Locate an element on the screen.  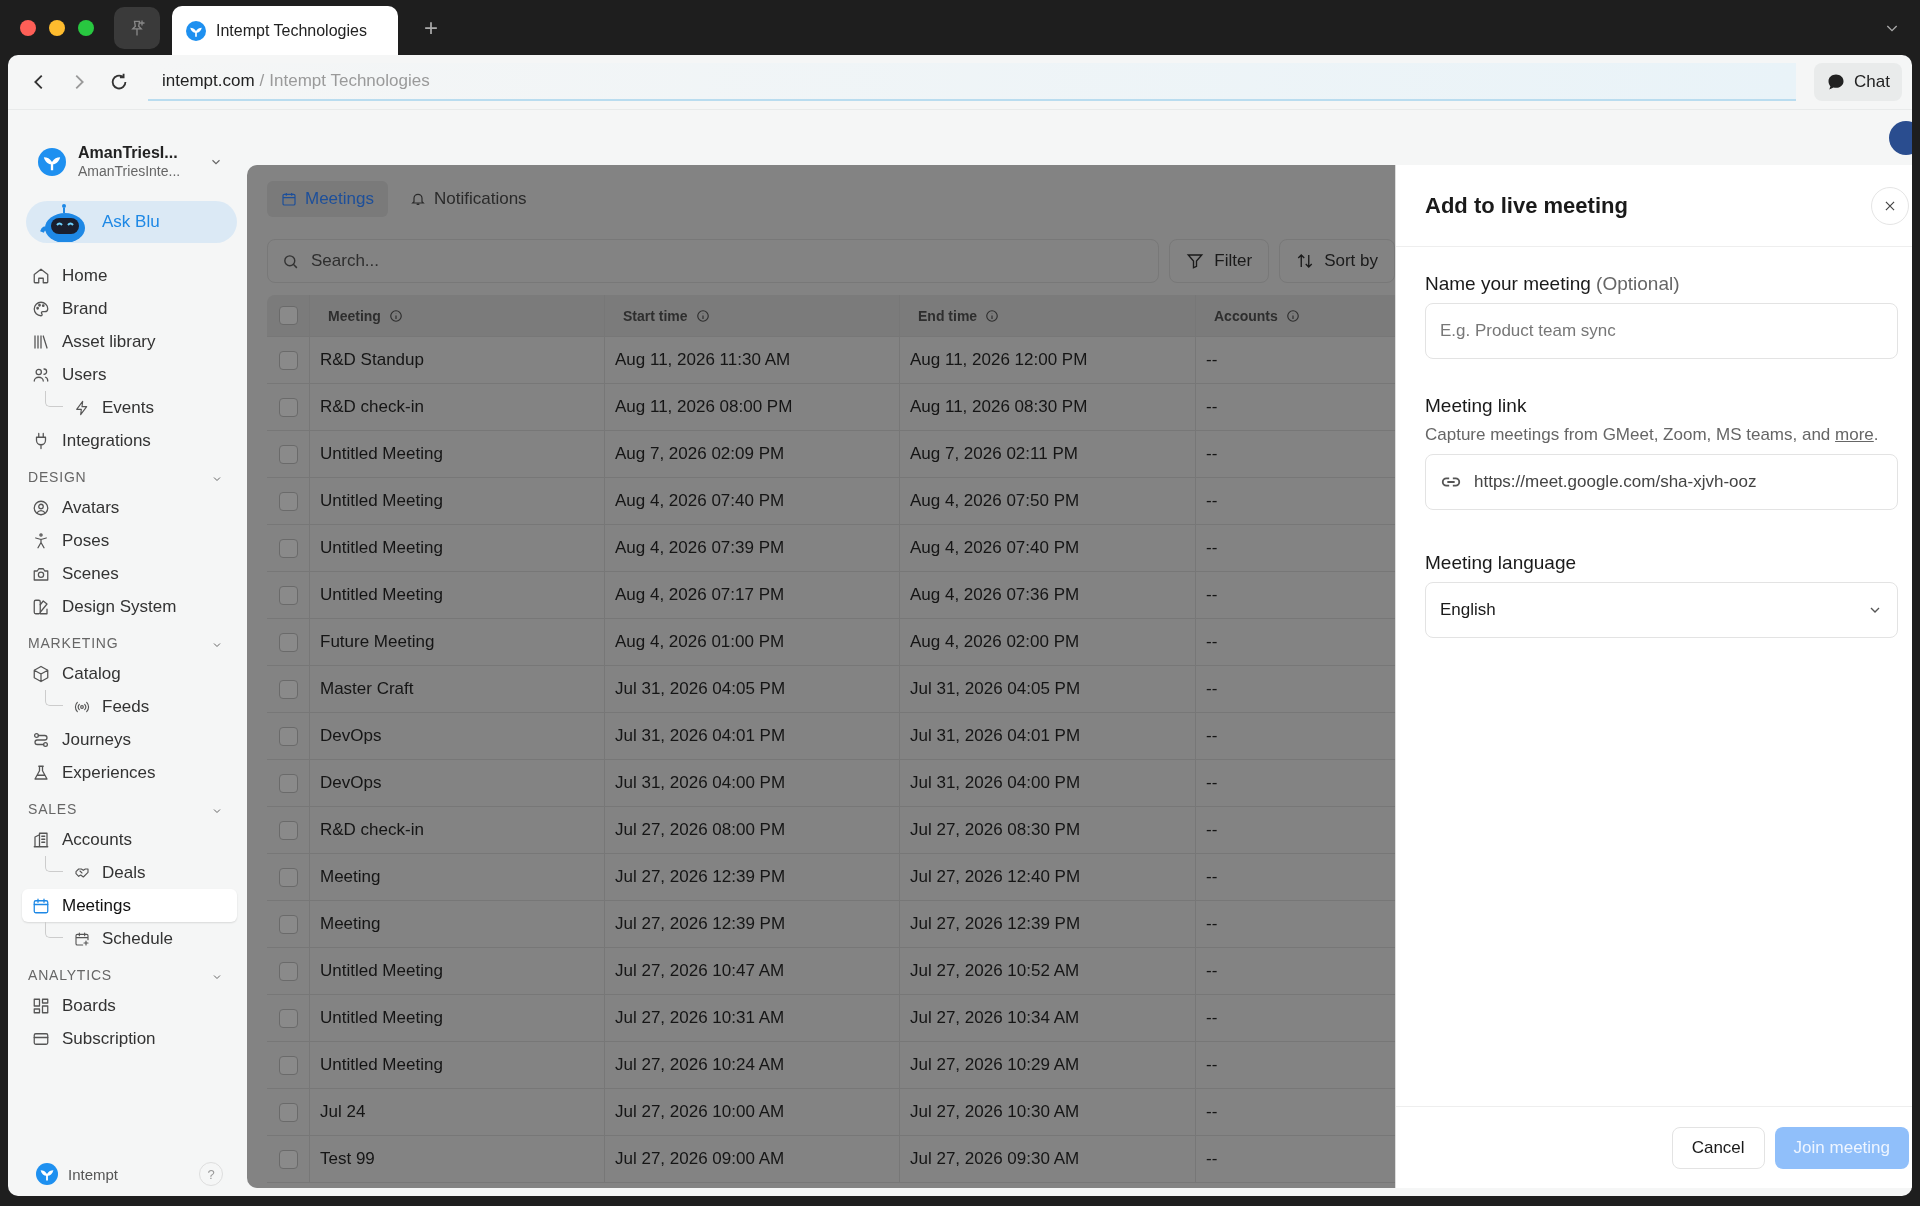
address-bar: intempt.com / Intempt Technologies is located at coordinates (972, 82).